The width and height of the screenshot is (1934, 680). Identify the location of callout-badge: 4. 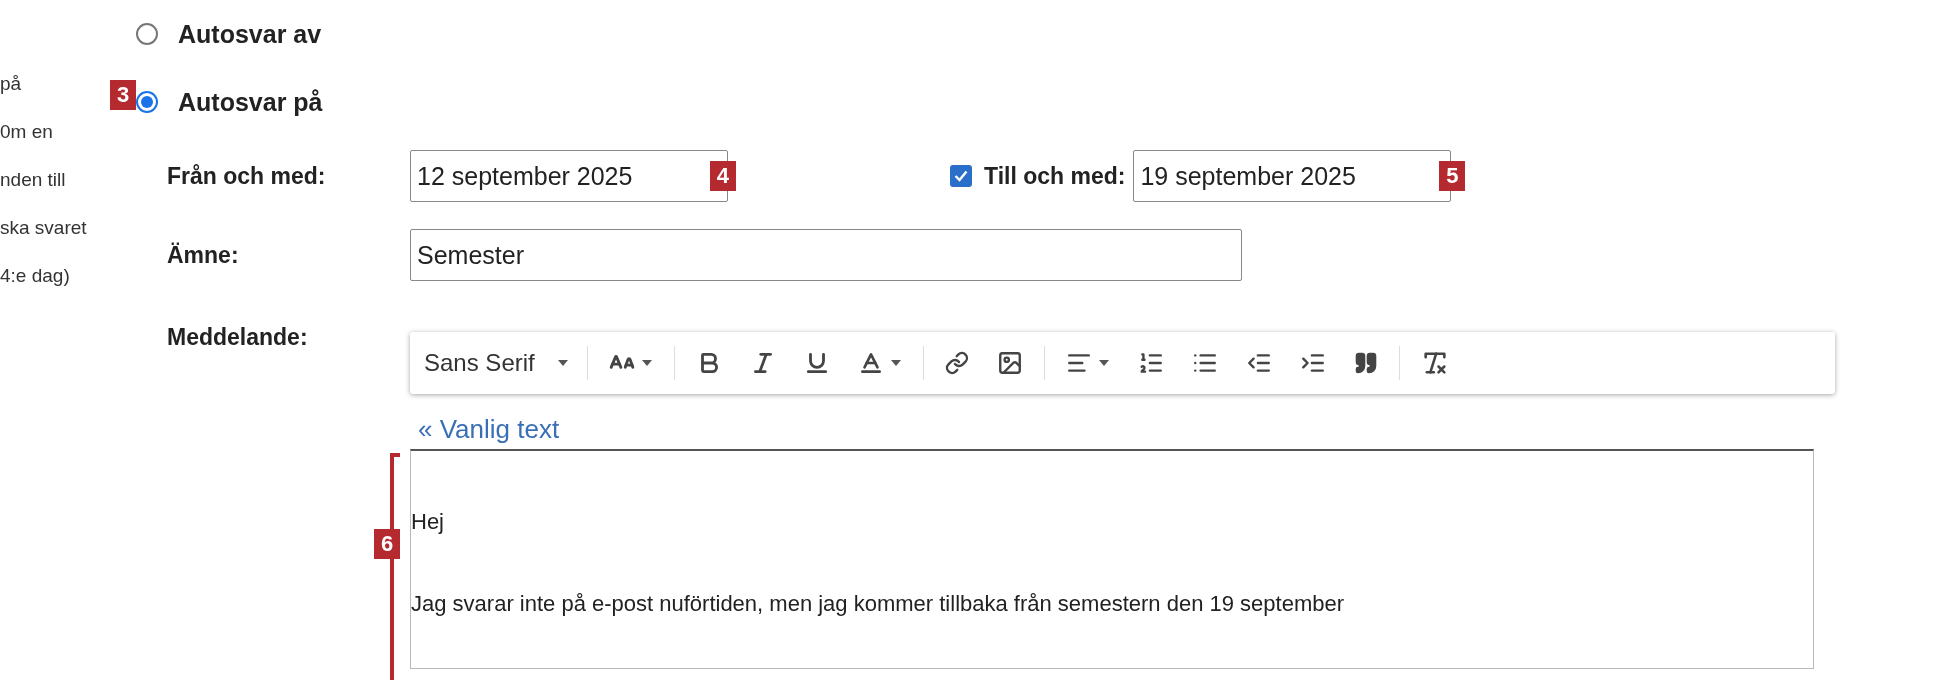
(722, 176).